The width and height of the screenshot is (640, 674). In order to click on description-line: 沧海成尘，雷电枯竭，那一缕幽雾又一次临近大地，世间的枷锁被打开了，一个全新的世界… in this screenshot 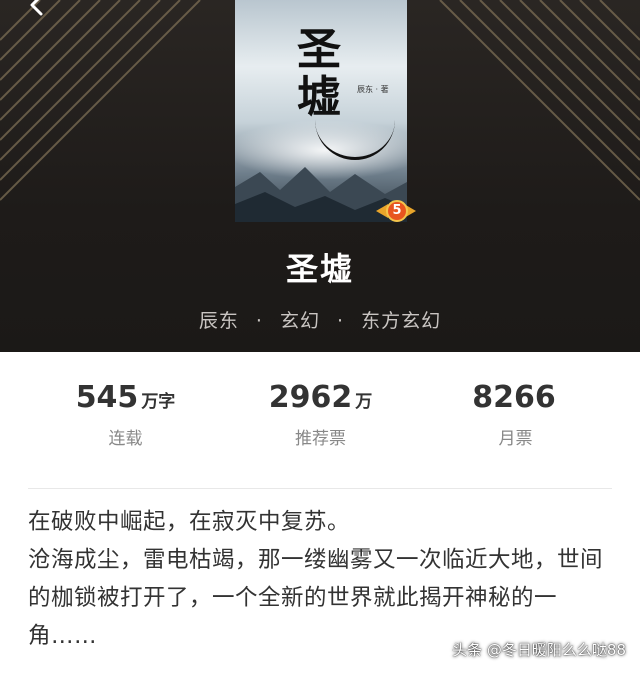, I will do `click(316, 598)`.